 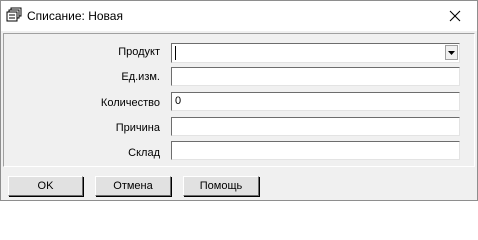 I want to click on stack-of-cards-icon, so click(x=14, y=15).